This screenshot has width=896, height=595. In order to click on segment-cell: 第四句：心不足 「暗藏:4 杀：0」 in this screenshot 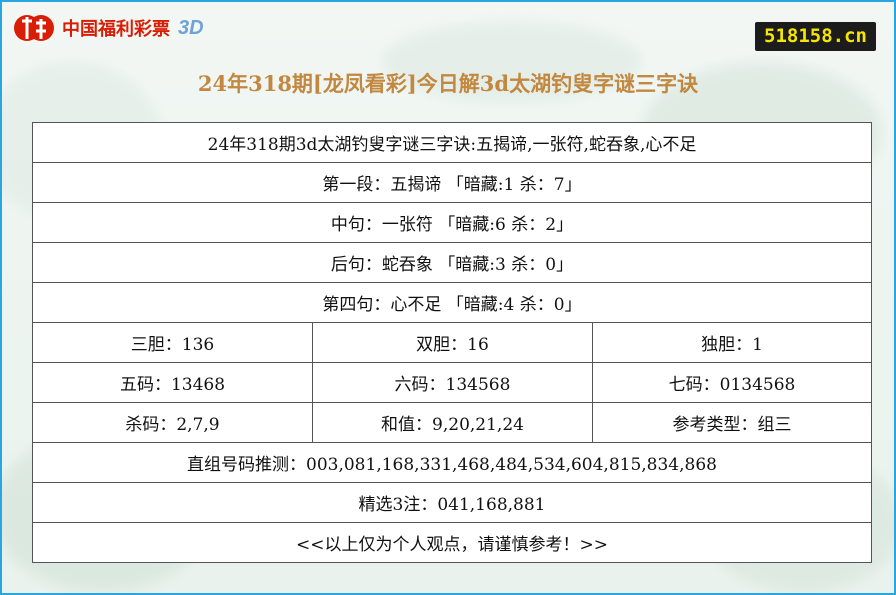, I will do `click(452, 302)`.